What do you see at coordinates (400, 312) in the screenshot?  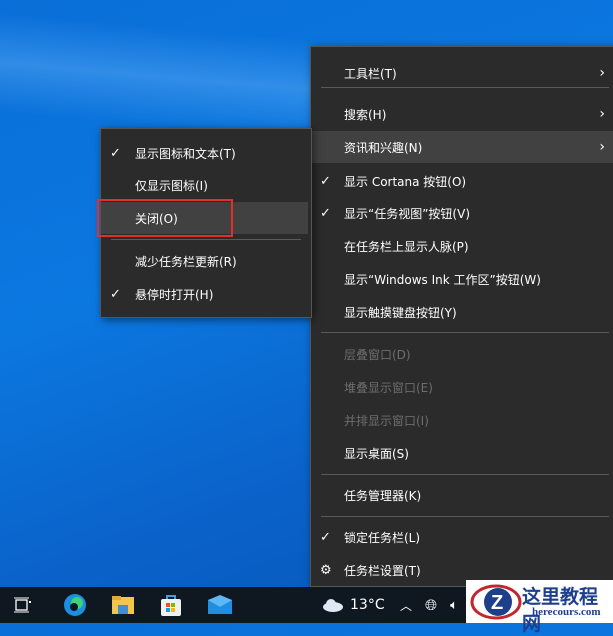 I see `menu-item-label: 显示触摸键盘按钮(Y)` at bounding box center [400, 312].